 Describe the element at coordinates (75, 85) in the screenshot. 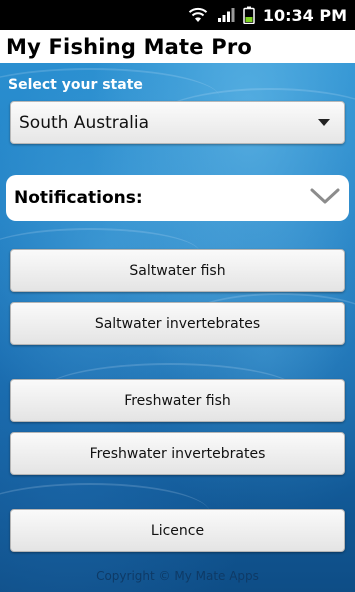

I see `state-select-label: Select your state` at that location.